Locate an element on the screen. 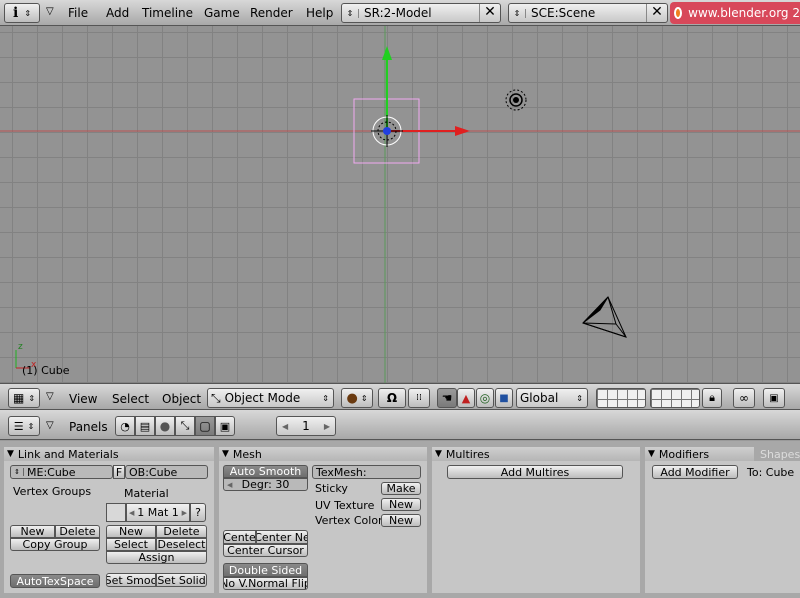 The height and width of the screenshot is (598, 800). menu-object: Object is located at coordinates (181, 399).